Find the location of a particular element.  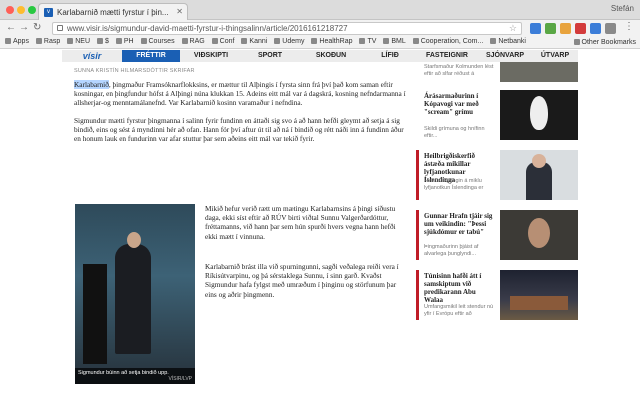

bookmark-item: $ is located at coordinates (102, 41).